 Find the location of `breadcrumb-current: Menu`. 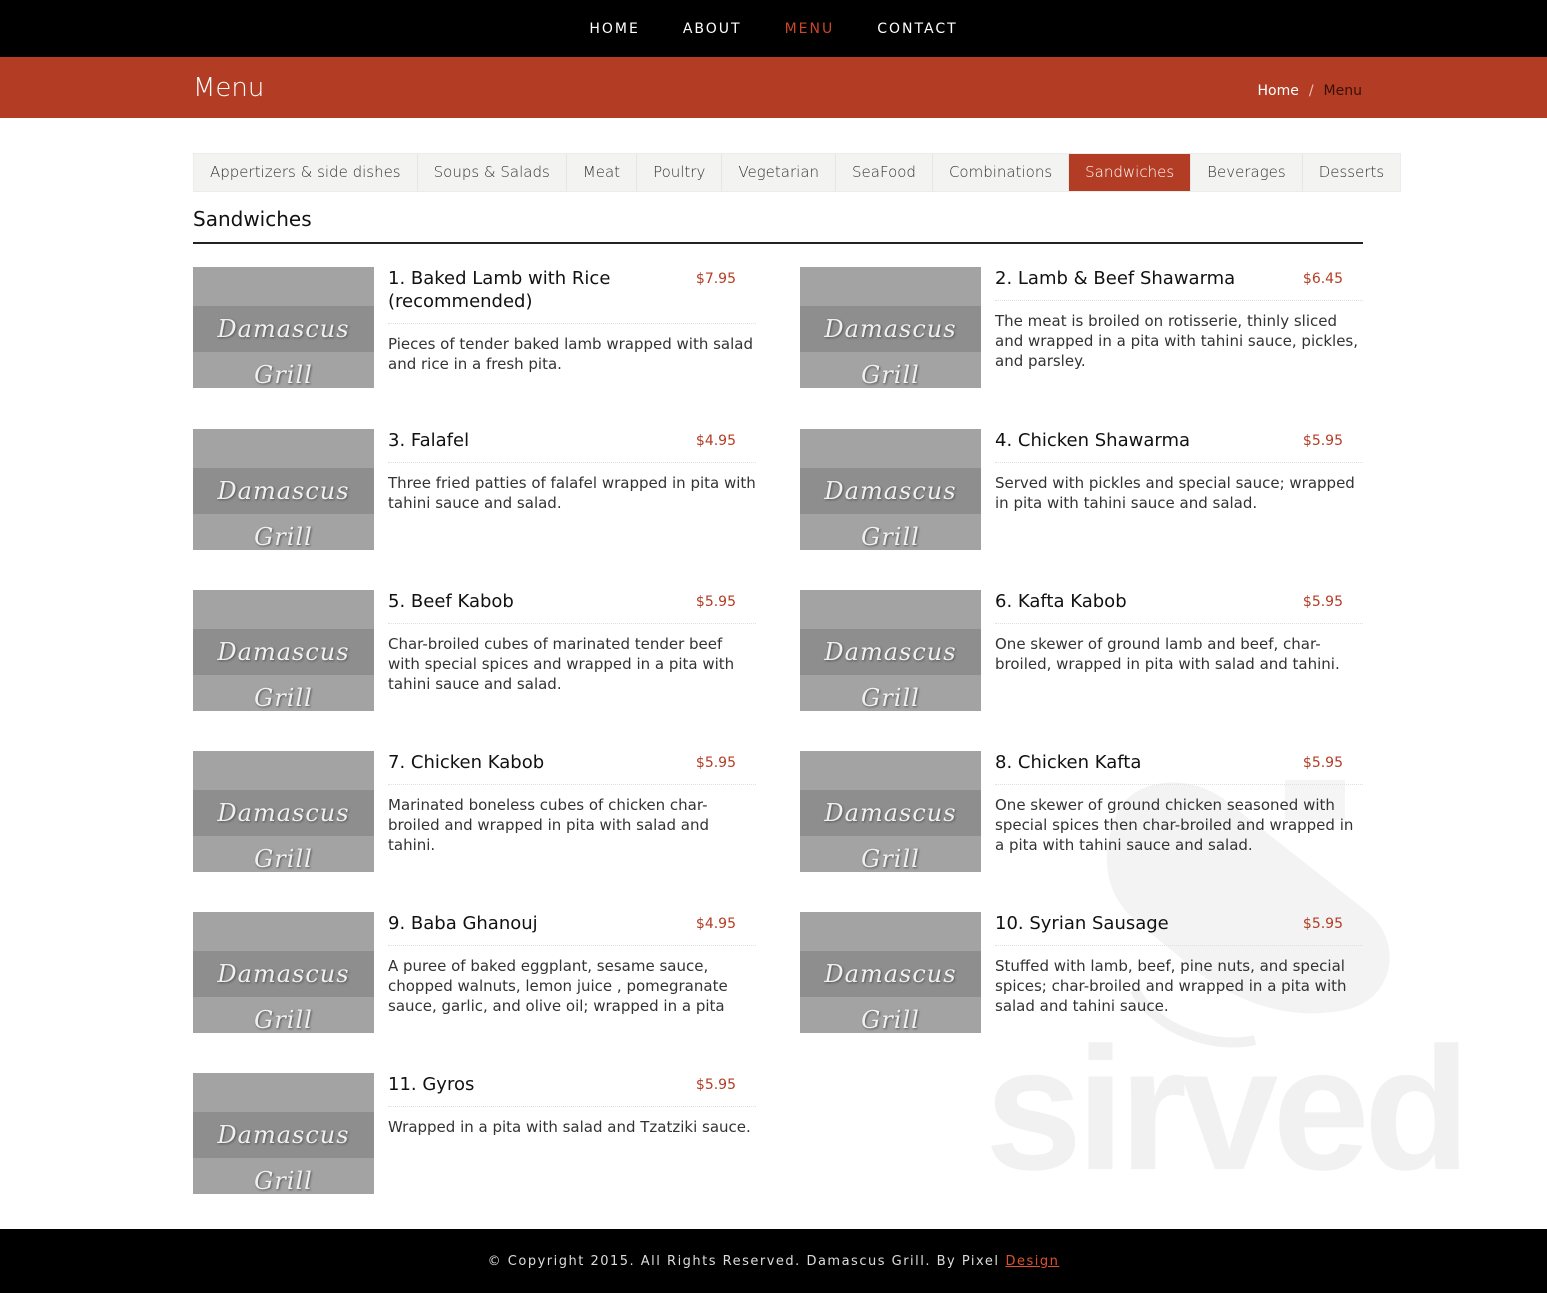

breadcrumb-current: Menu is located at coordinates (1342, 91).